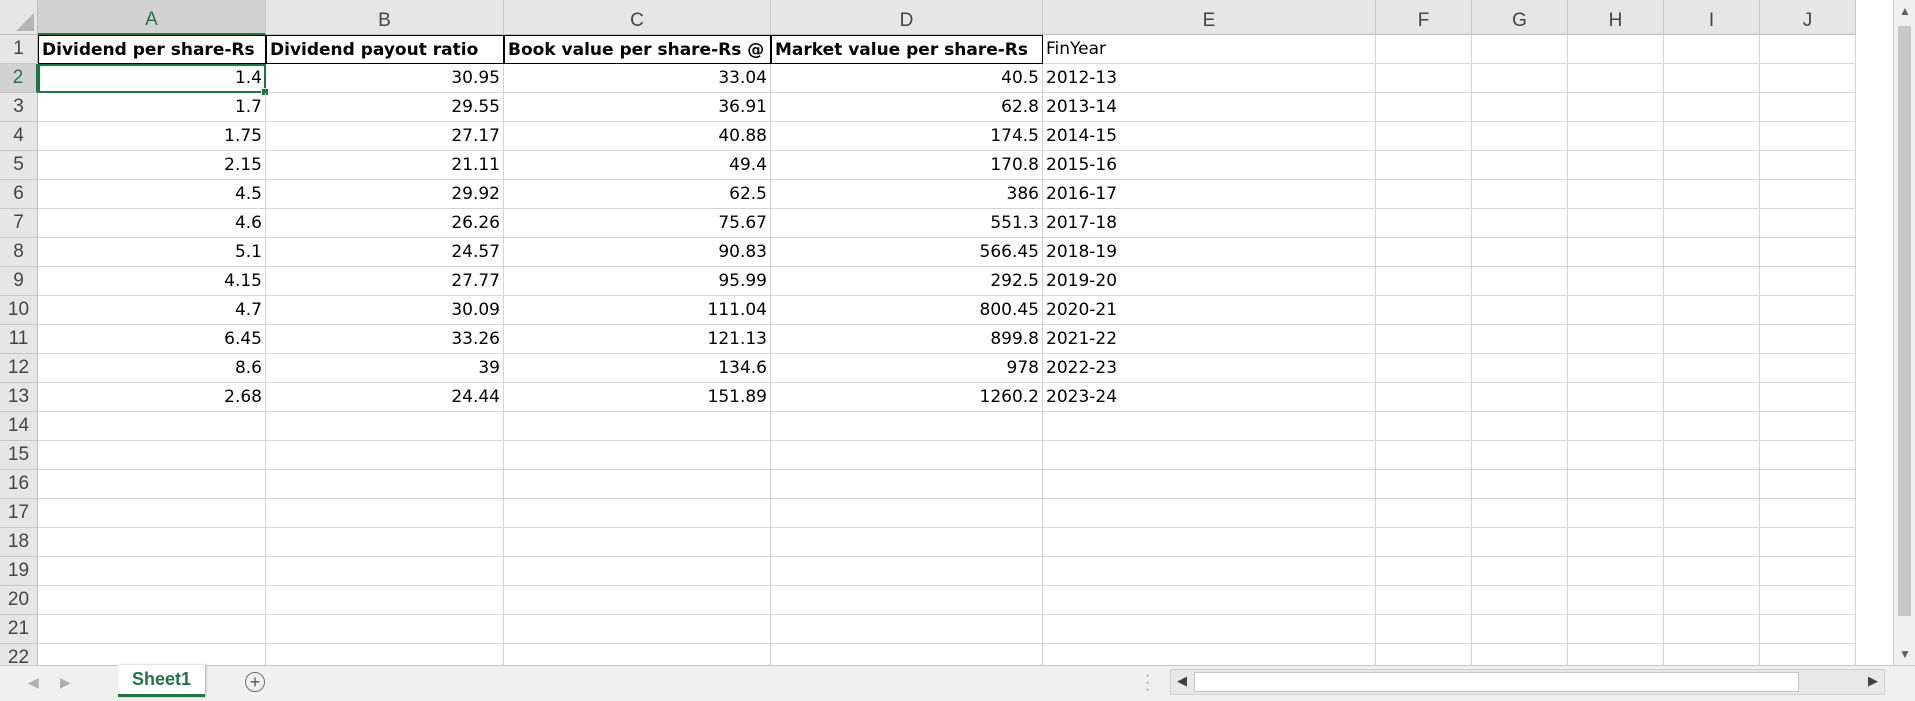 The width and height of the screenshot is (1915, 701). I want to click on cell-a13: 2.68, so click(152, 397).